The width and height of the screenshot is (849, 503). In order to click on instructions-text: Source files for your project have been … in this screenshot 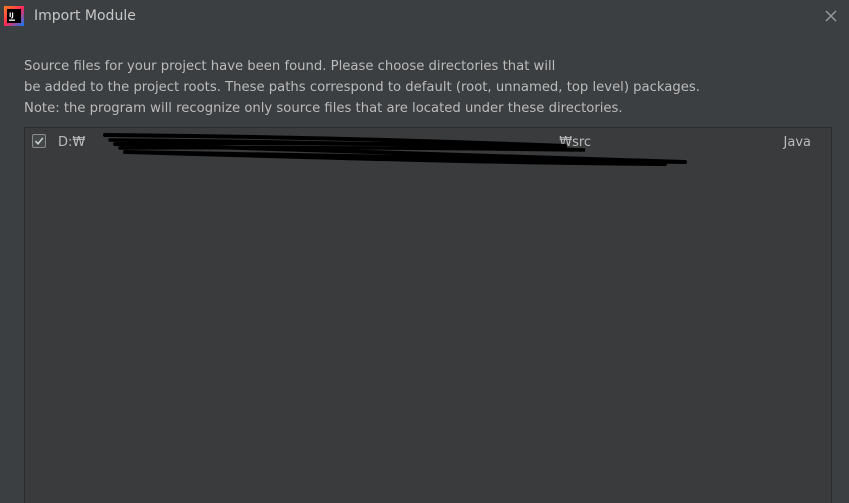, I will do `click(424, 87)`.